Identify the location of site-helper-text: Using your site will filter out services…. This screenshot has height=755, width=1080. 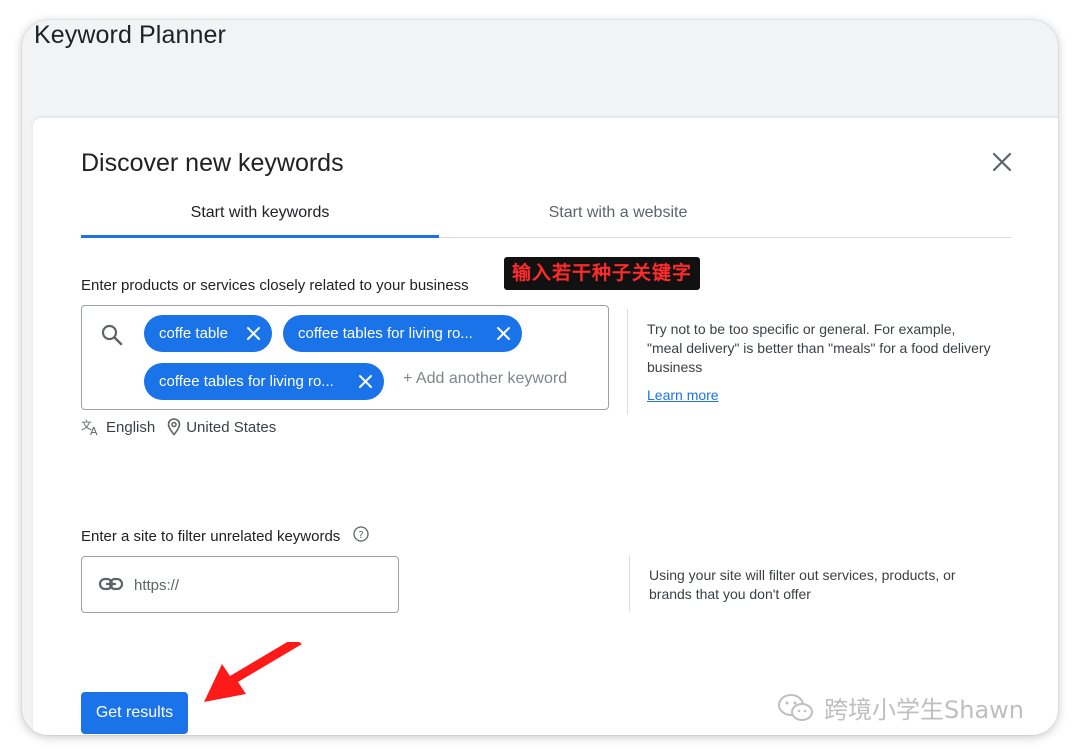
(802, 584).